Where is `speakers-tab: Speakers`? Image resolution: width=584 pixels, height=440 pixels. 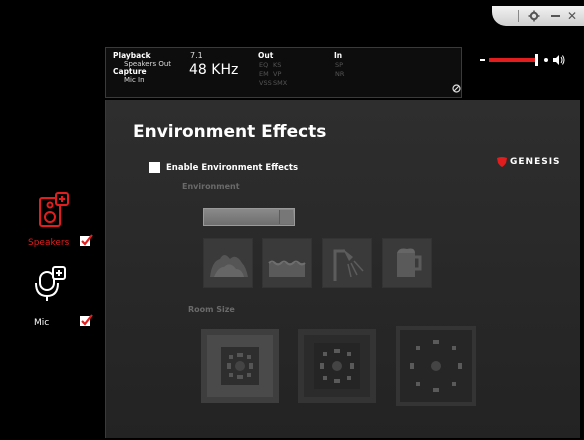 speakers-tab: Speakers is located at coordinates (64, 224).